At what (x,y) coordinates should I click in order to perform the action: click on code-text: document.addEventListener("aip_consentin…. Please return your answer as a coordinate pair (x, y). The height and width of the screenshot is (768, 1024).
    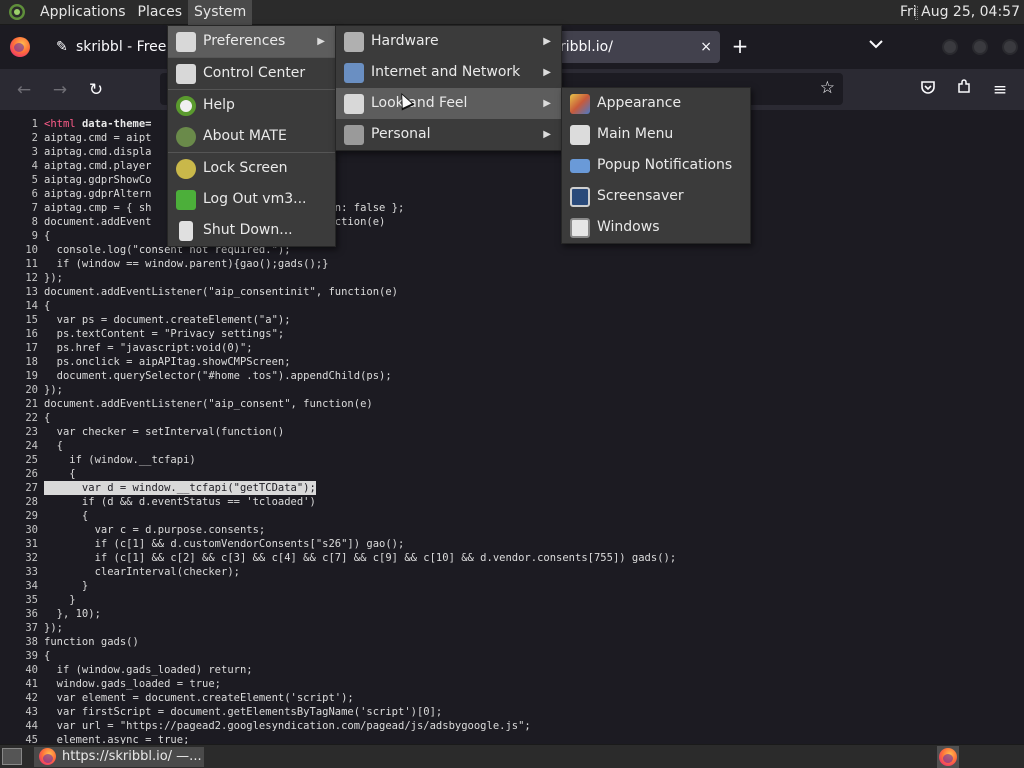
    Looking at the image, I should click on (221, 292).